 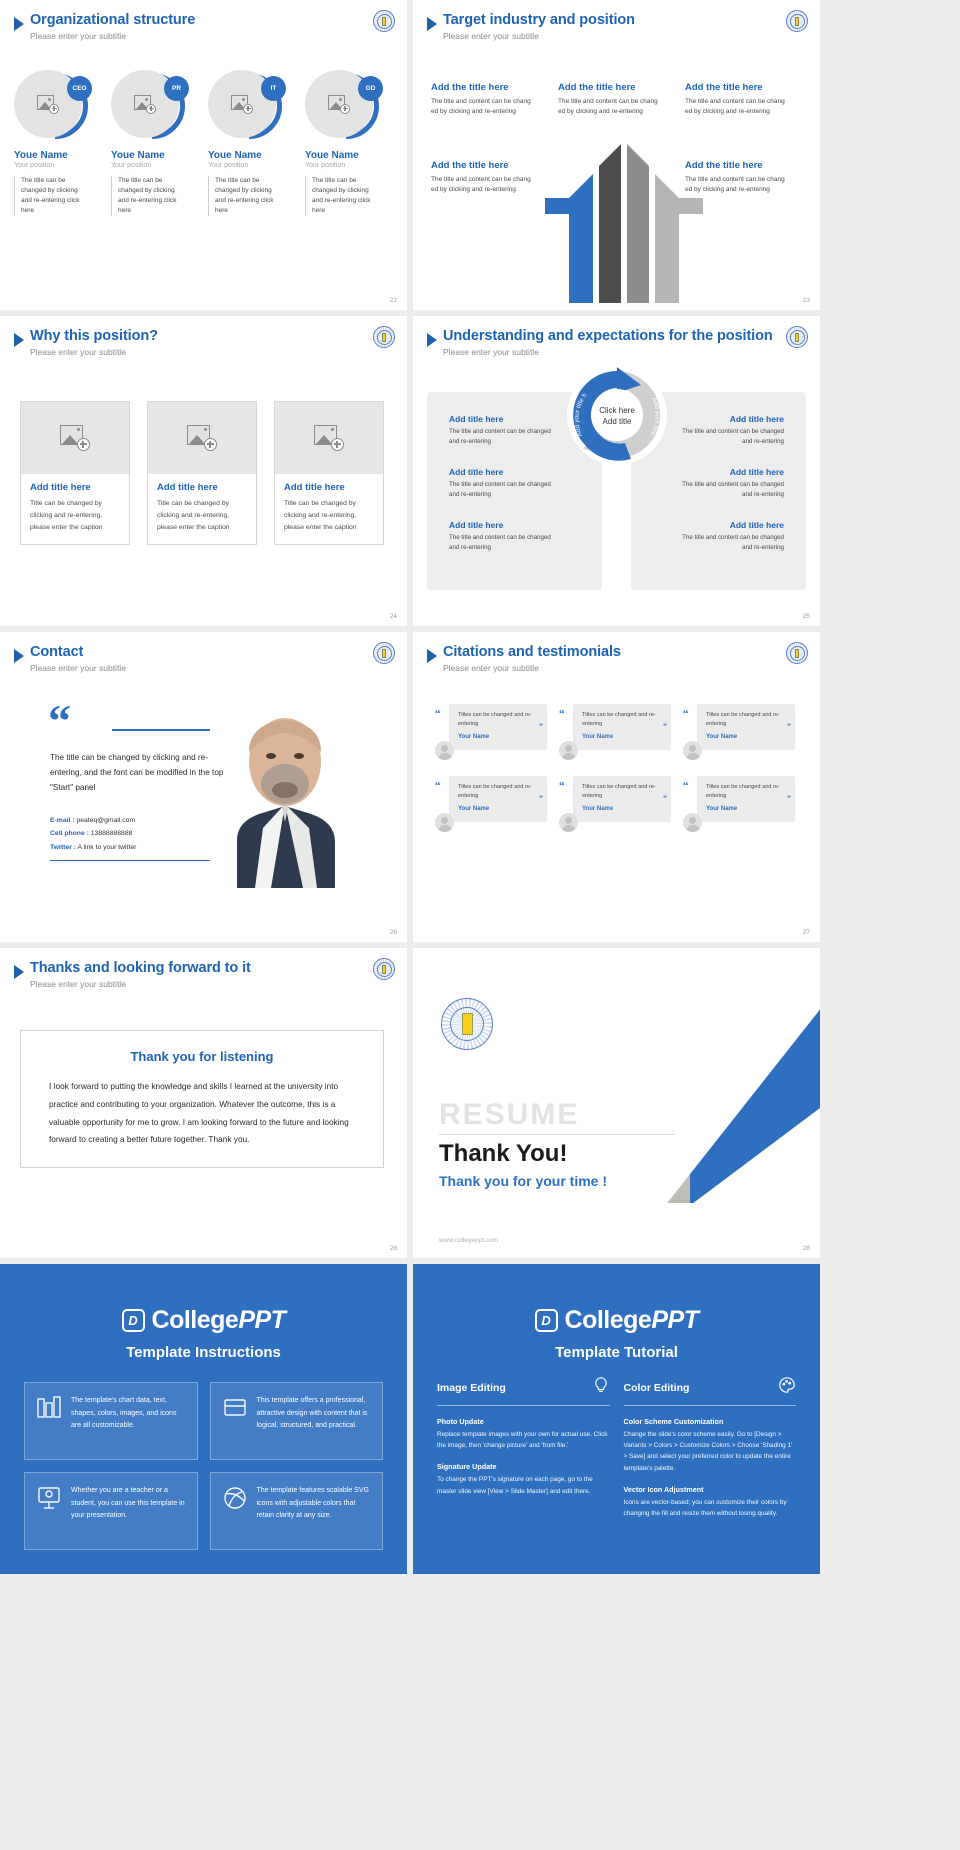 What do you see at coordinates (692, 750) in the screenshot?
I see `avatar` at bounding box center [692, 750].